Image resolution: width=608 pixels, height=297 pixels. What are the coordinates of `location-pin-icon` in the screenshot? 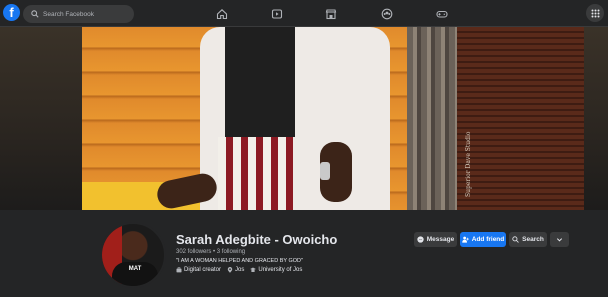 It's located at (230, 270).